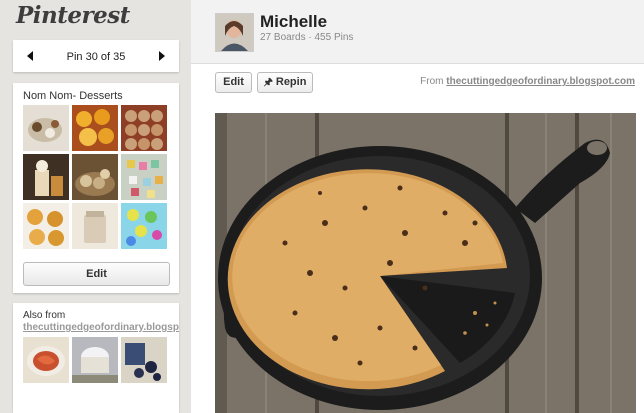 This screenshot has width=644, height=413. I want to click on board-panel: Nom Nom- Desserts Edit, so click(96, 188).